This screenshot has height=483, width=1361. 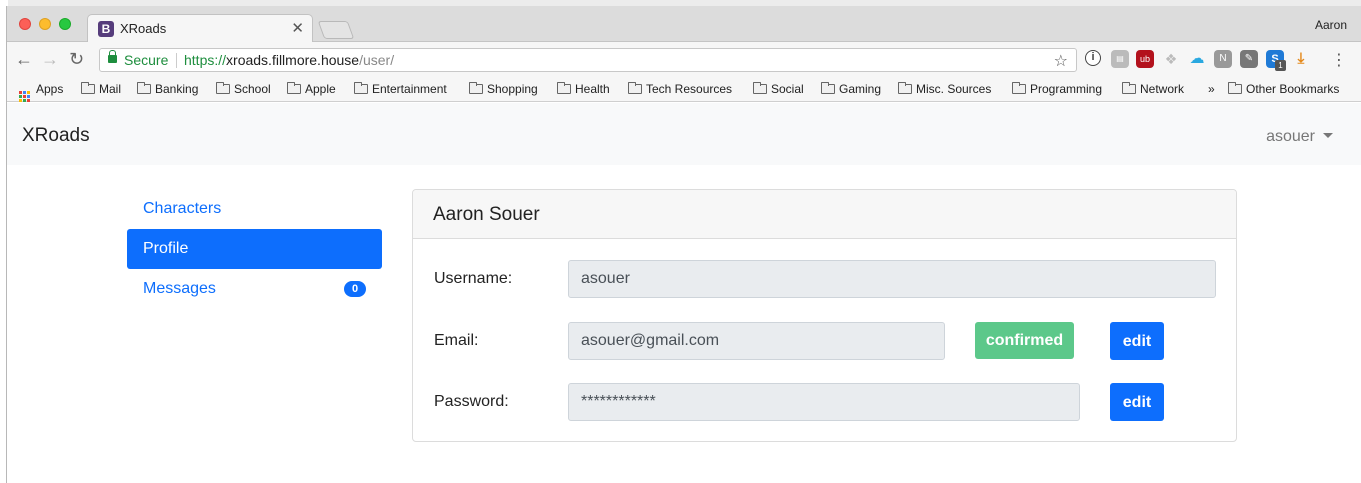 I want to click on bookmark-tech-resources: Tech Resources, so click(x=680, y=89).